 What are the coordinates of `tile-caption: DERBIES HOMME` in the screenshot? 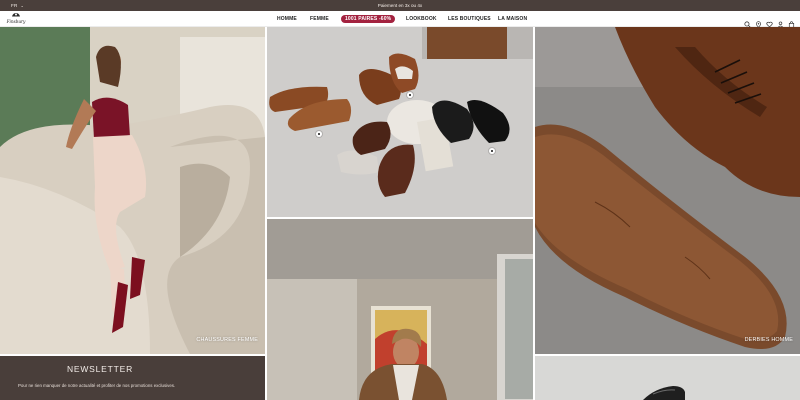 It's located at (768, 340).